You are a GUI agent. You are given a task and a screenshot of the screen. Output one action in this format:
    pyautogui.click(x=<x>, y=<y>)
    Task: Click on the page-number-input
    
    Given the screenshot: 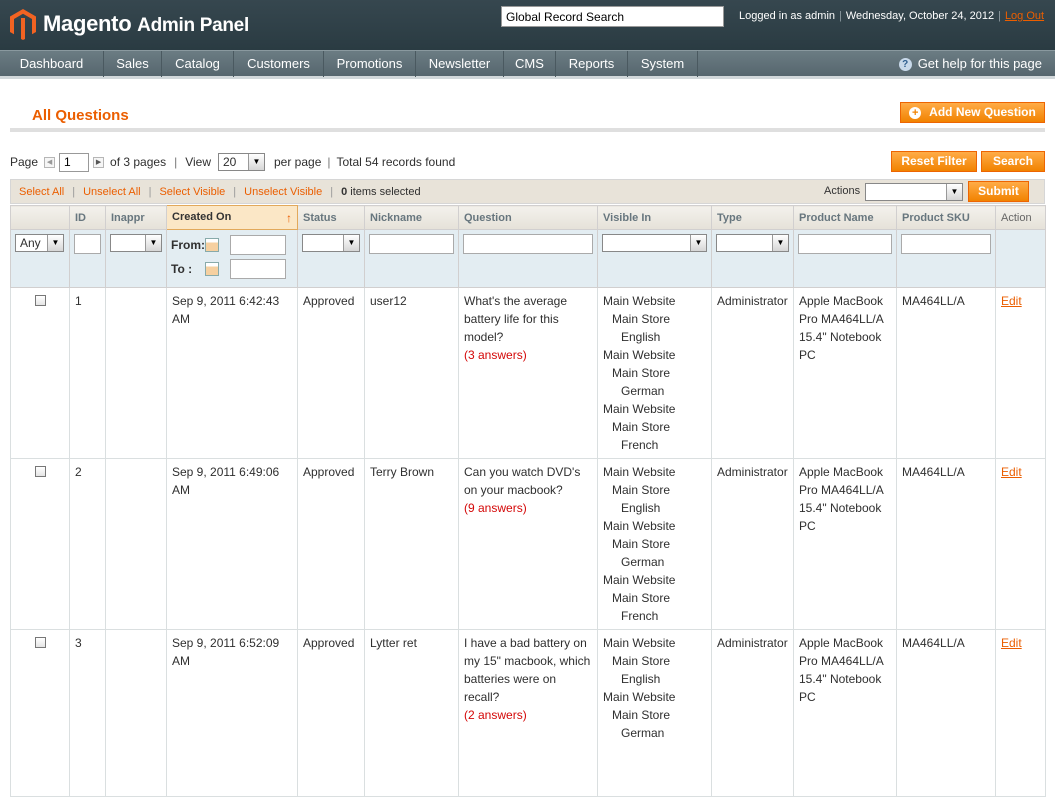 What is the action you would take?
    pyautogui.click(x=74, y=162)
    